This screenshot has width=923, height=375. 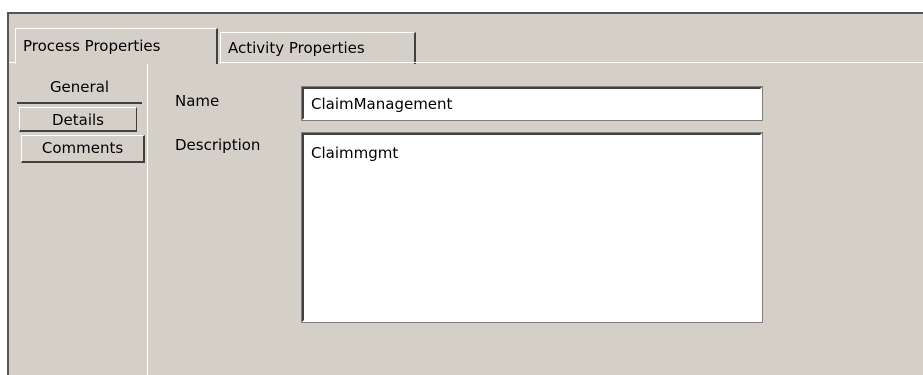 I want to click on side-tab-comments: Comments, so click(x=83, y=149).